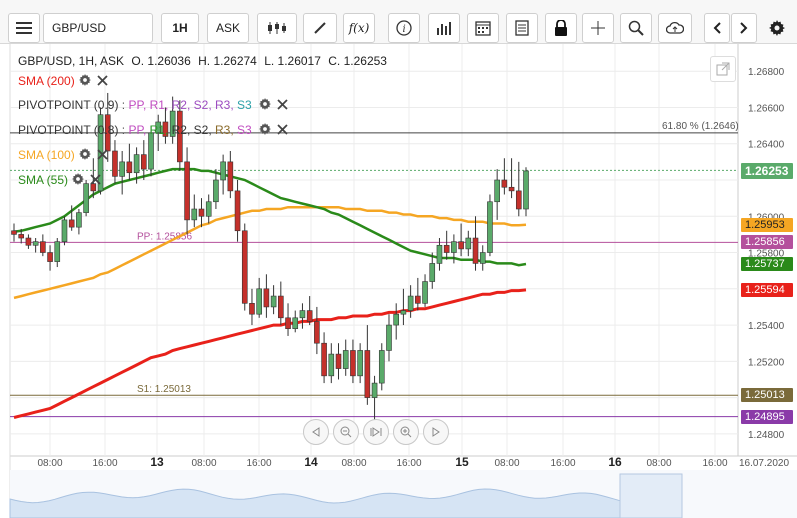 Image resolution: width=797 pixels, height=518 pixels. What do you see at coordinates (227, 61) in the screenshot?
I see `high-value: H. 1.26274` at bounding box center [227, 61].